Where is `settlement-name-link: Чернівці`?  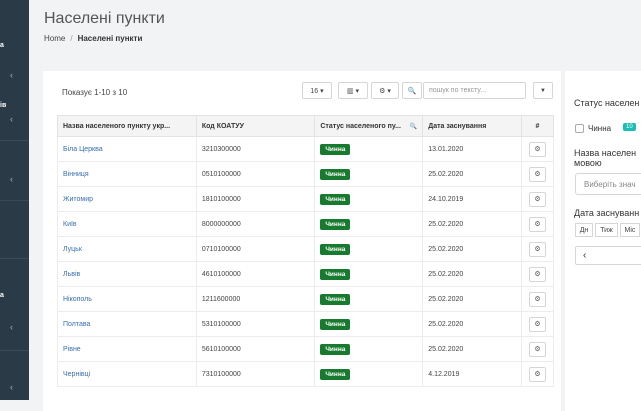
settlement-name-link: Чернівці is located at coordinates (127, 374).